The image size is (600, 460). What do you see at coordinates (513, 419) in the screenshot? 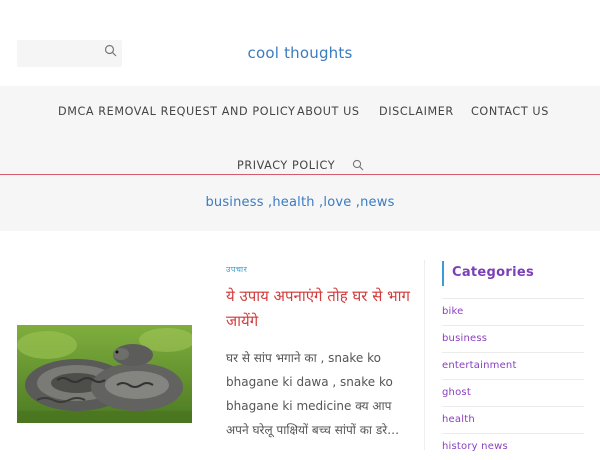
I see `category-item-health: health` at bounding box center [513, 419].